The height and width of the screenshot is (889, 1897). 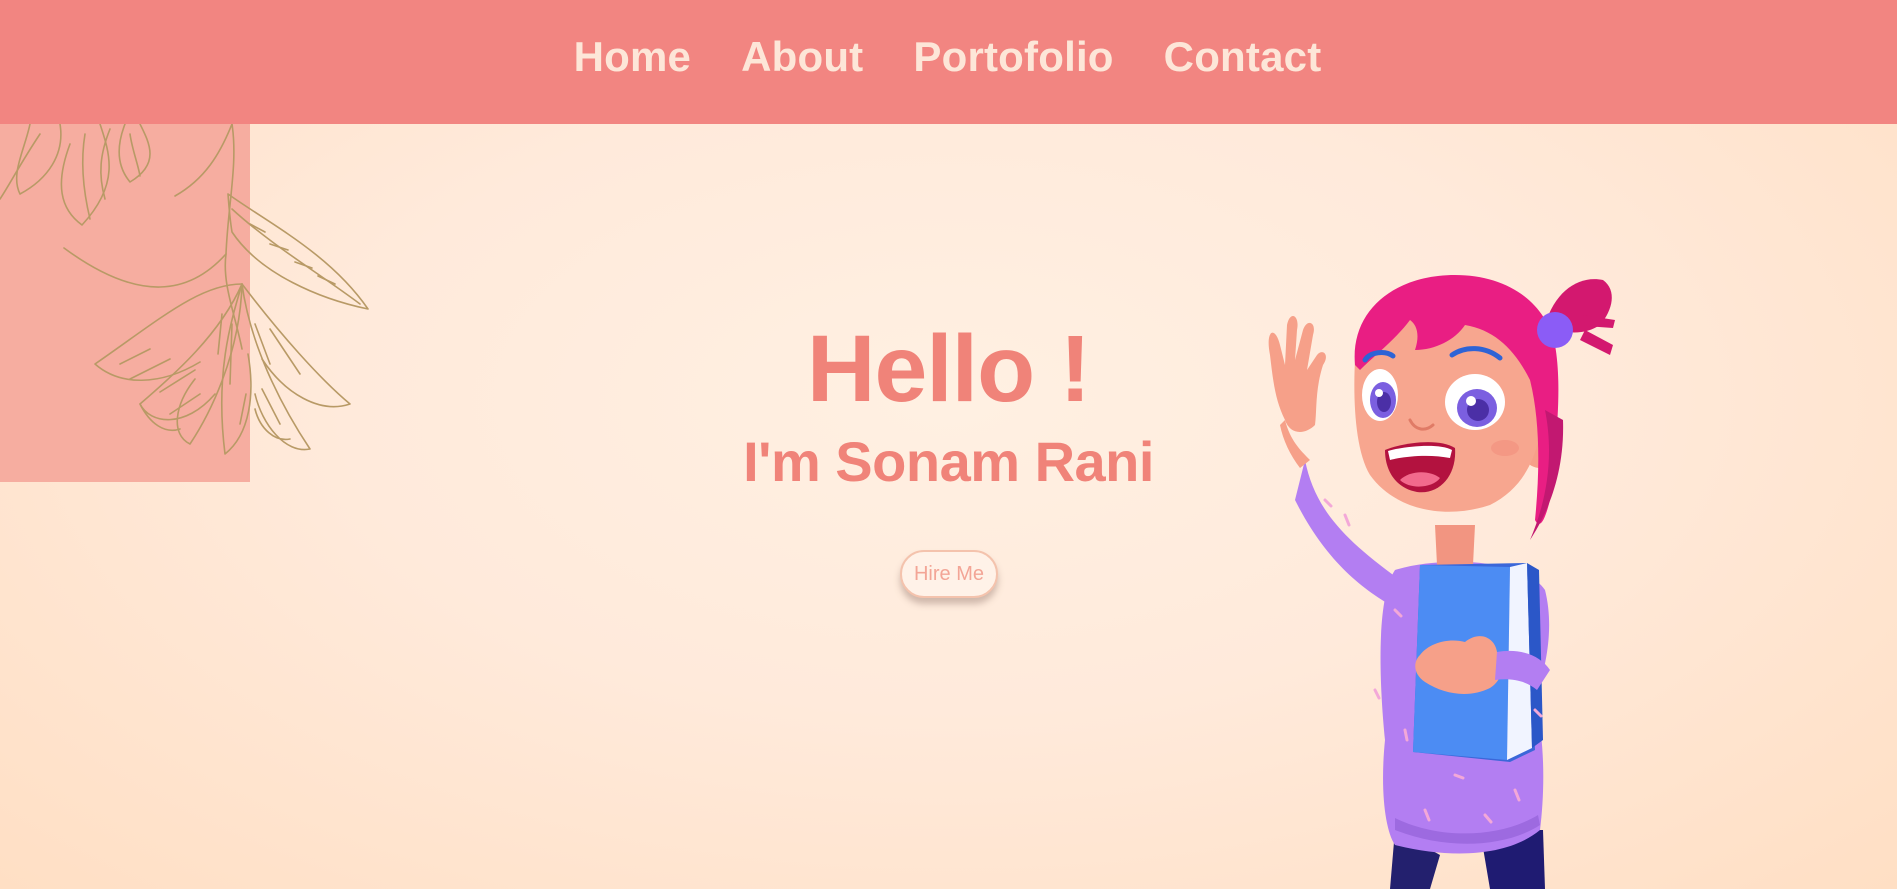 I want to click on nav-link-contact: Contact, so click(x=1243, y=57).